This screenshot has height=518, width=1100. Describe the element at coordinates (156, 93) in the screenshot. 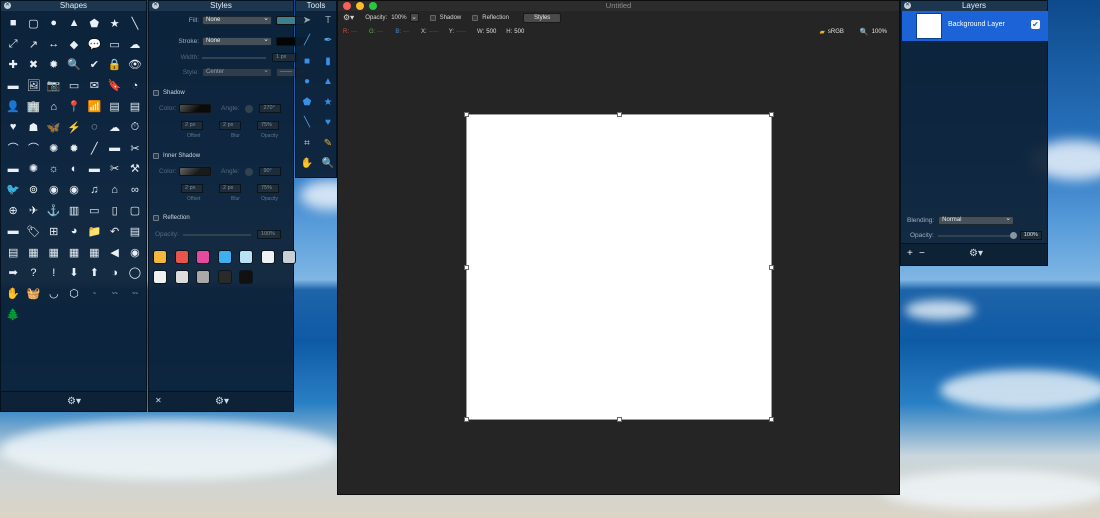

I see `shadow-checkbox` at that location.